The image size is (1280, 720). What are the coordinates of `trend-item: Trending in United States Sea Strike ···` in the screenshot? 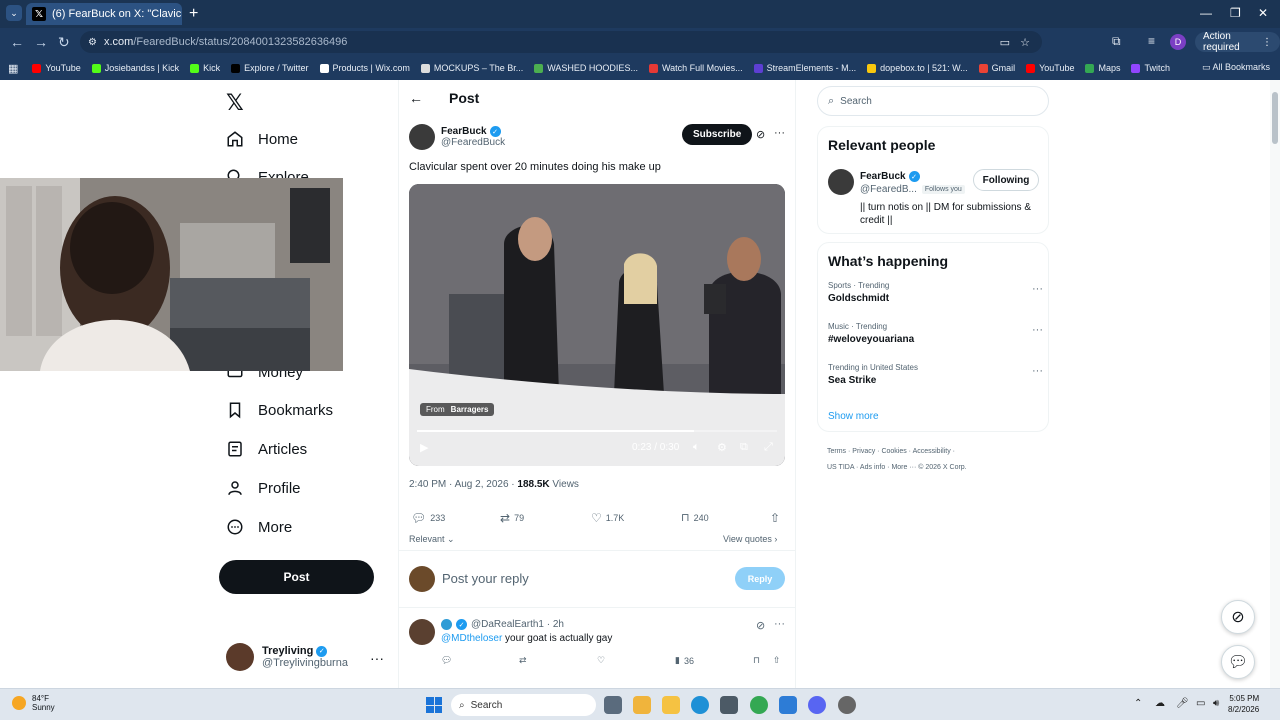 It's located at (935, 374).